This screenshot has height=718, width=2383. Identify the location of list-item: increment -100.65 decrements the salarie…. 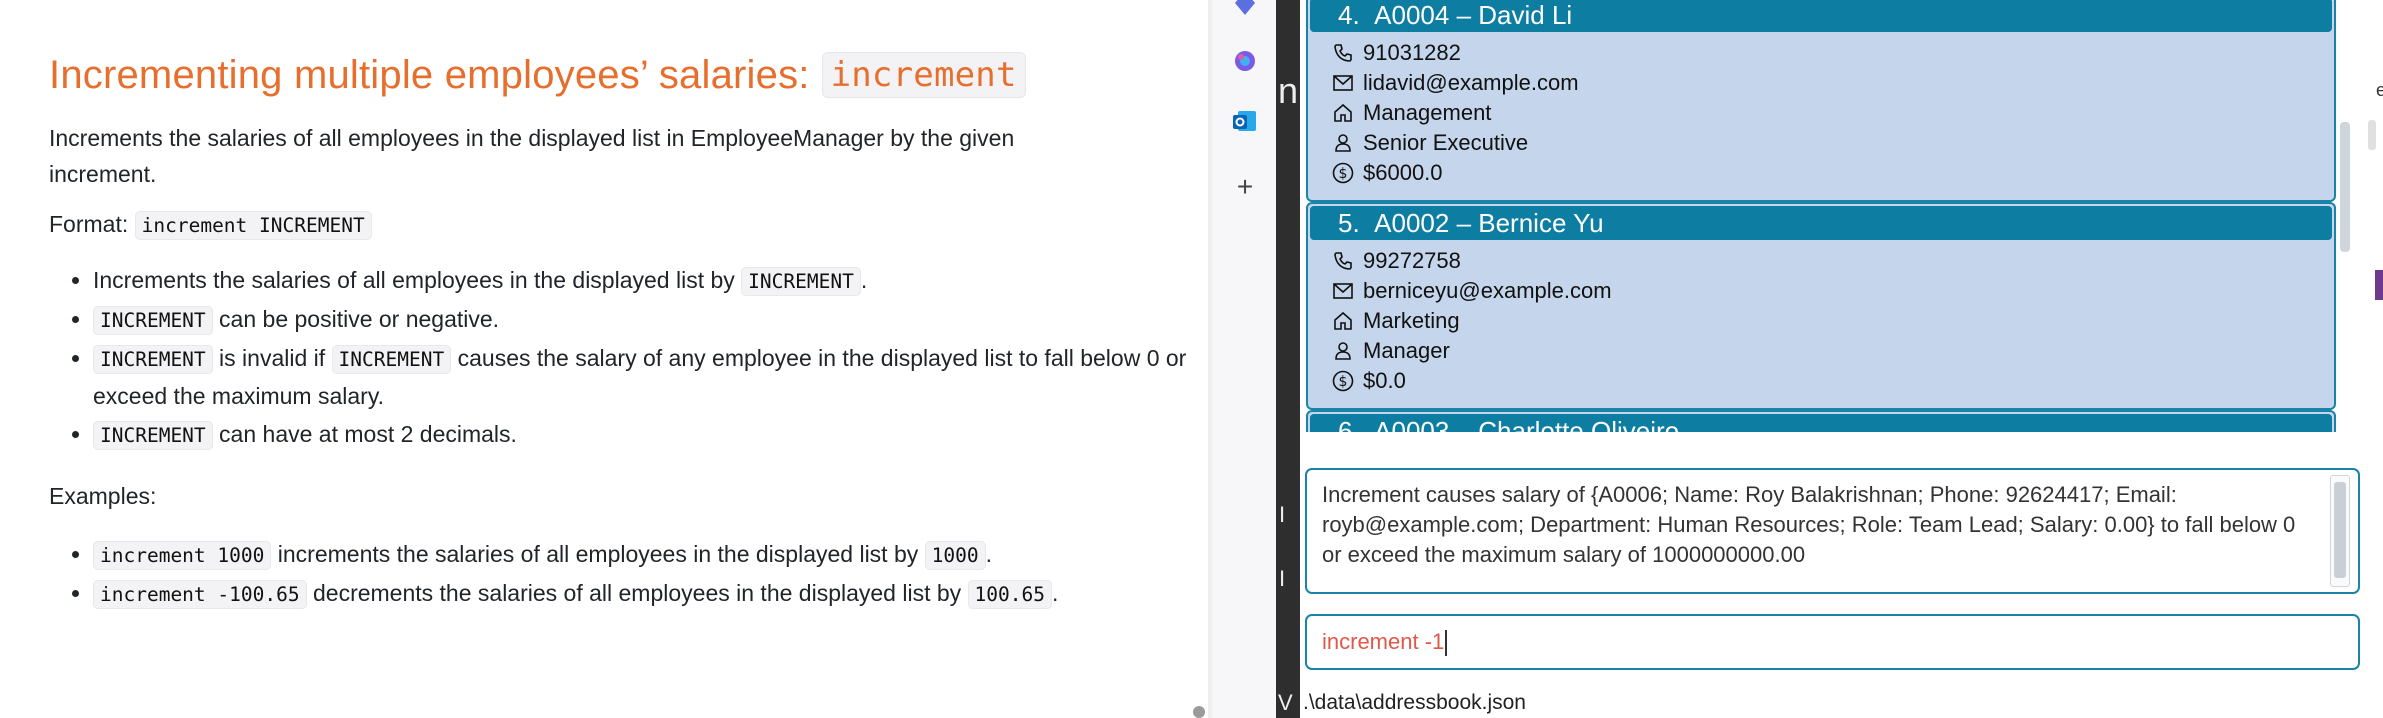
(651, 594).